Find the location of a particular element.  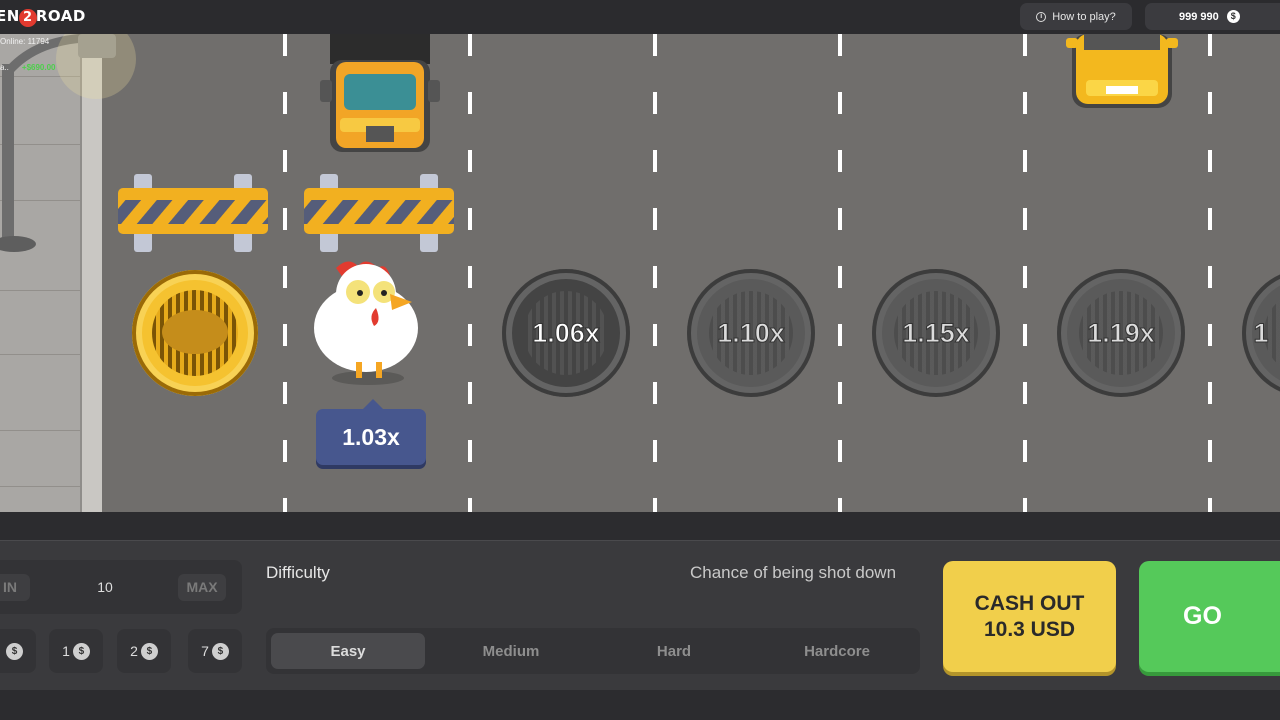

logo-prefix: EN is located at coordinates (10, 16).